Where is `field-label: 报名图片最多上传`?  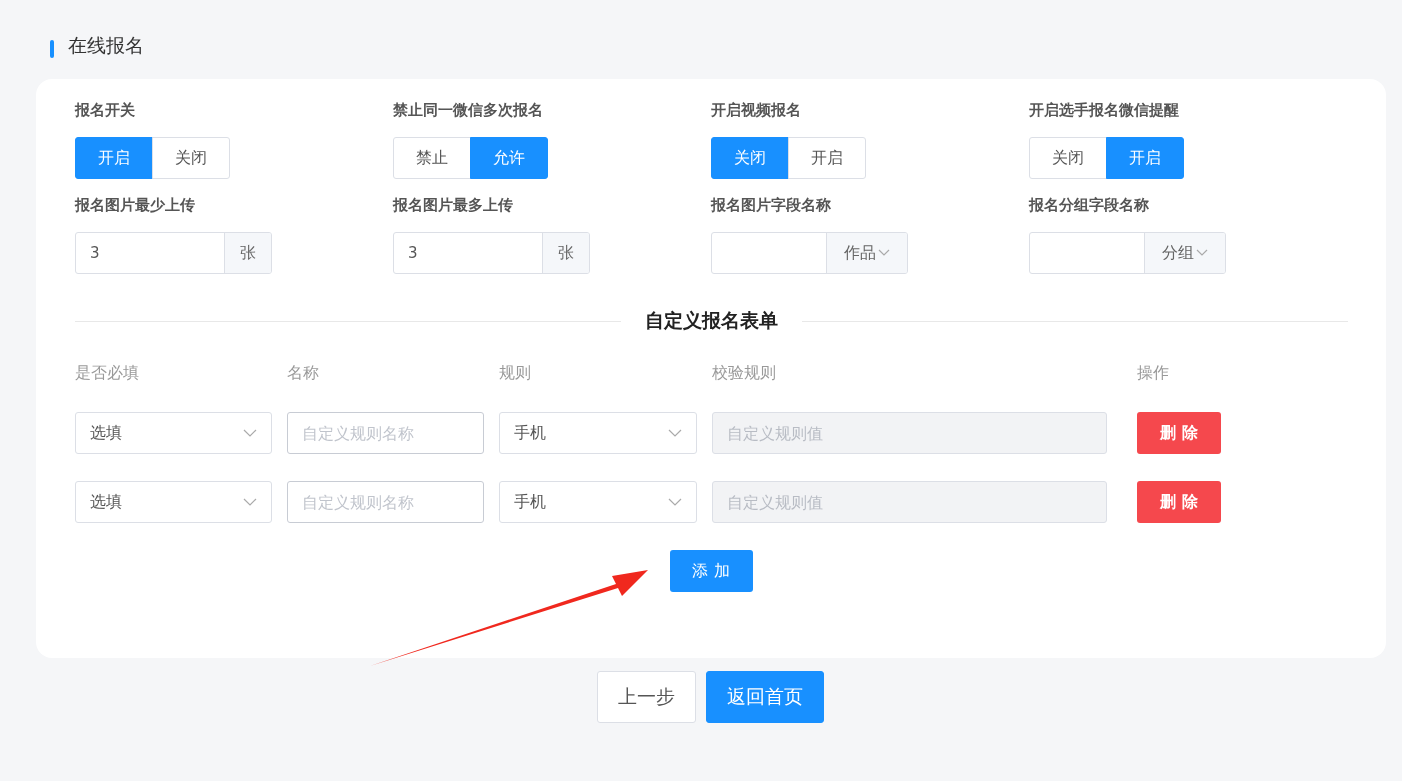 field-label: 报名图片最多上传 is located at coordinates (453, 205).